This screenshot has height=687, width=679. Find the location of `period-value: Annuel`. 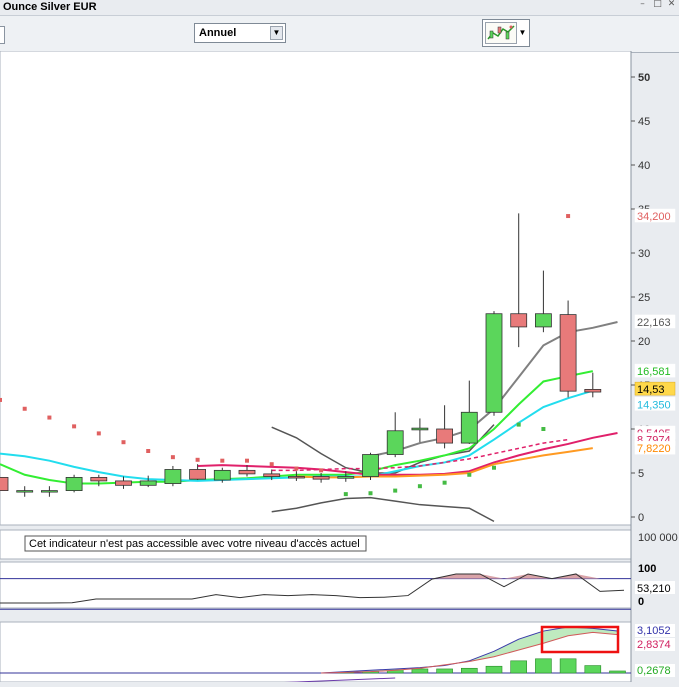

period-value: Annuel is located at coordinates (218, 33).